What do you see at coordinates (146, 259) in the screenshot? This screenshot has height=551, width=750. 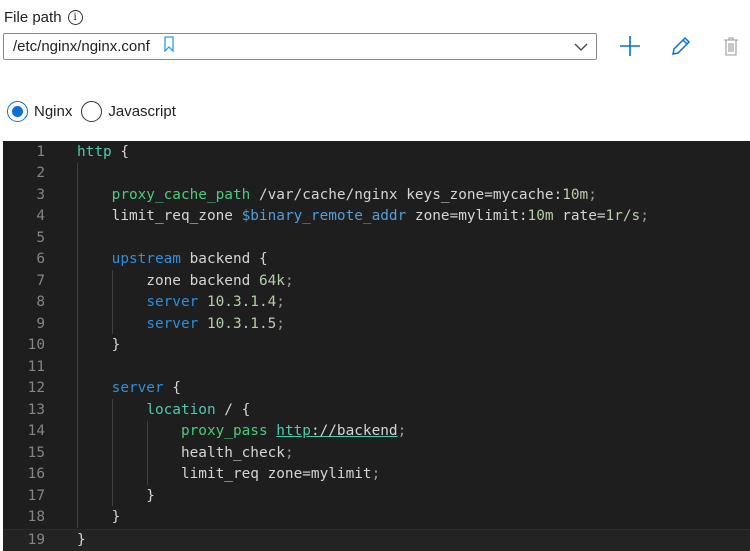 I see `code-token-kw: upstream` at bounding box center [146, 259].